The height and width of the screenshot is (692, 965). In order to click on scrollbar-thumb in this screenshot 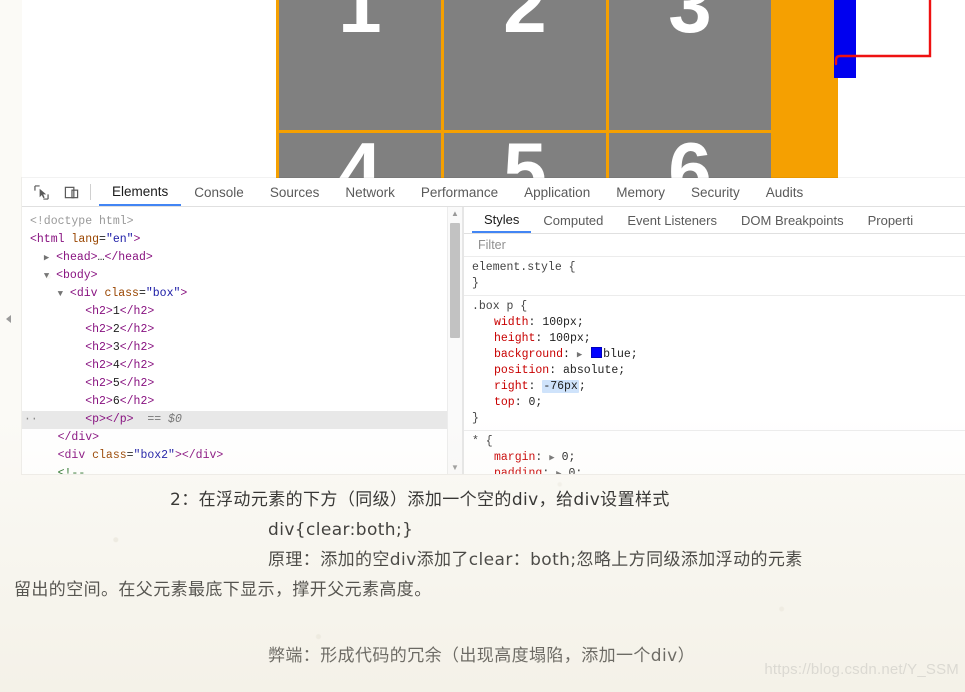, I will do `click(455, 280)`.